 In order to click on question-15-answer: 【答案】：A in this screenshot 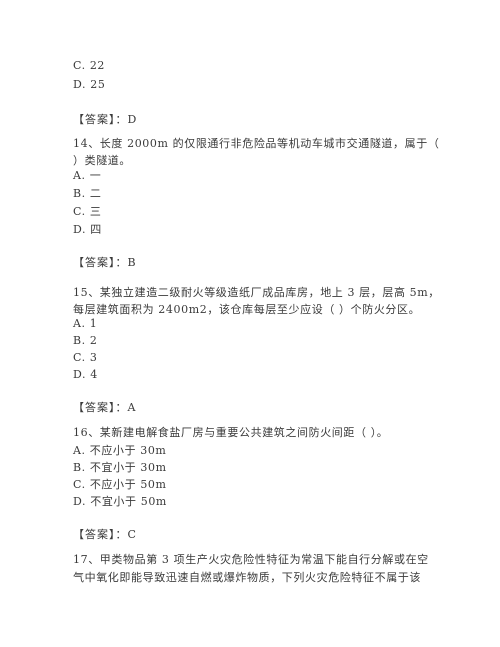, I will do `click(104, 408)`.